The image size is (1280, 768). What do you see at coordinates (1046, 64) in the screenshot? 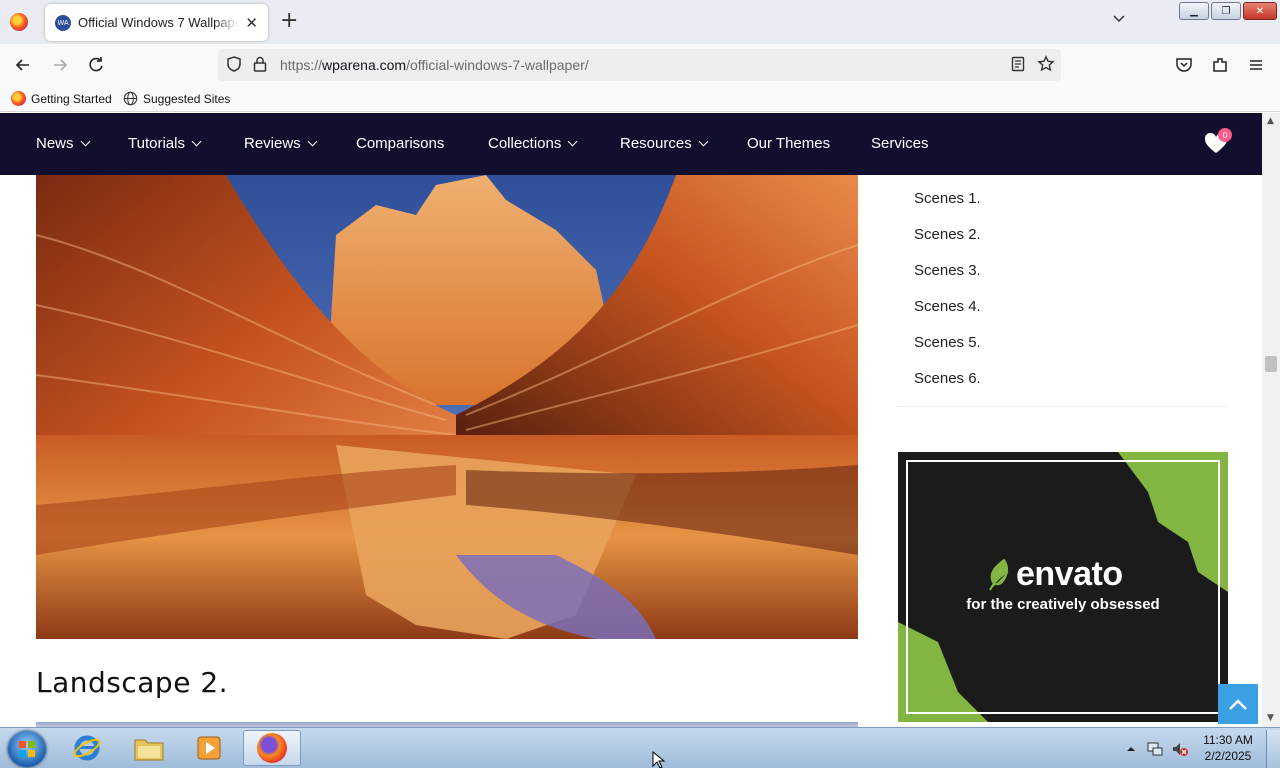
I see `bookmark-star-icon` at bounding box center [1046, 64].